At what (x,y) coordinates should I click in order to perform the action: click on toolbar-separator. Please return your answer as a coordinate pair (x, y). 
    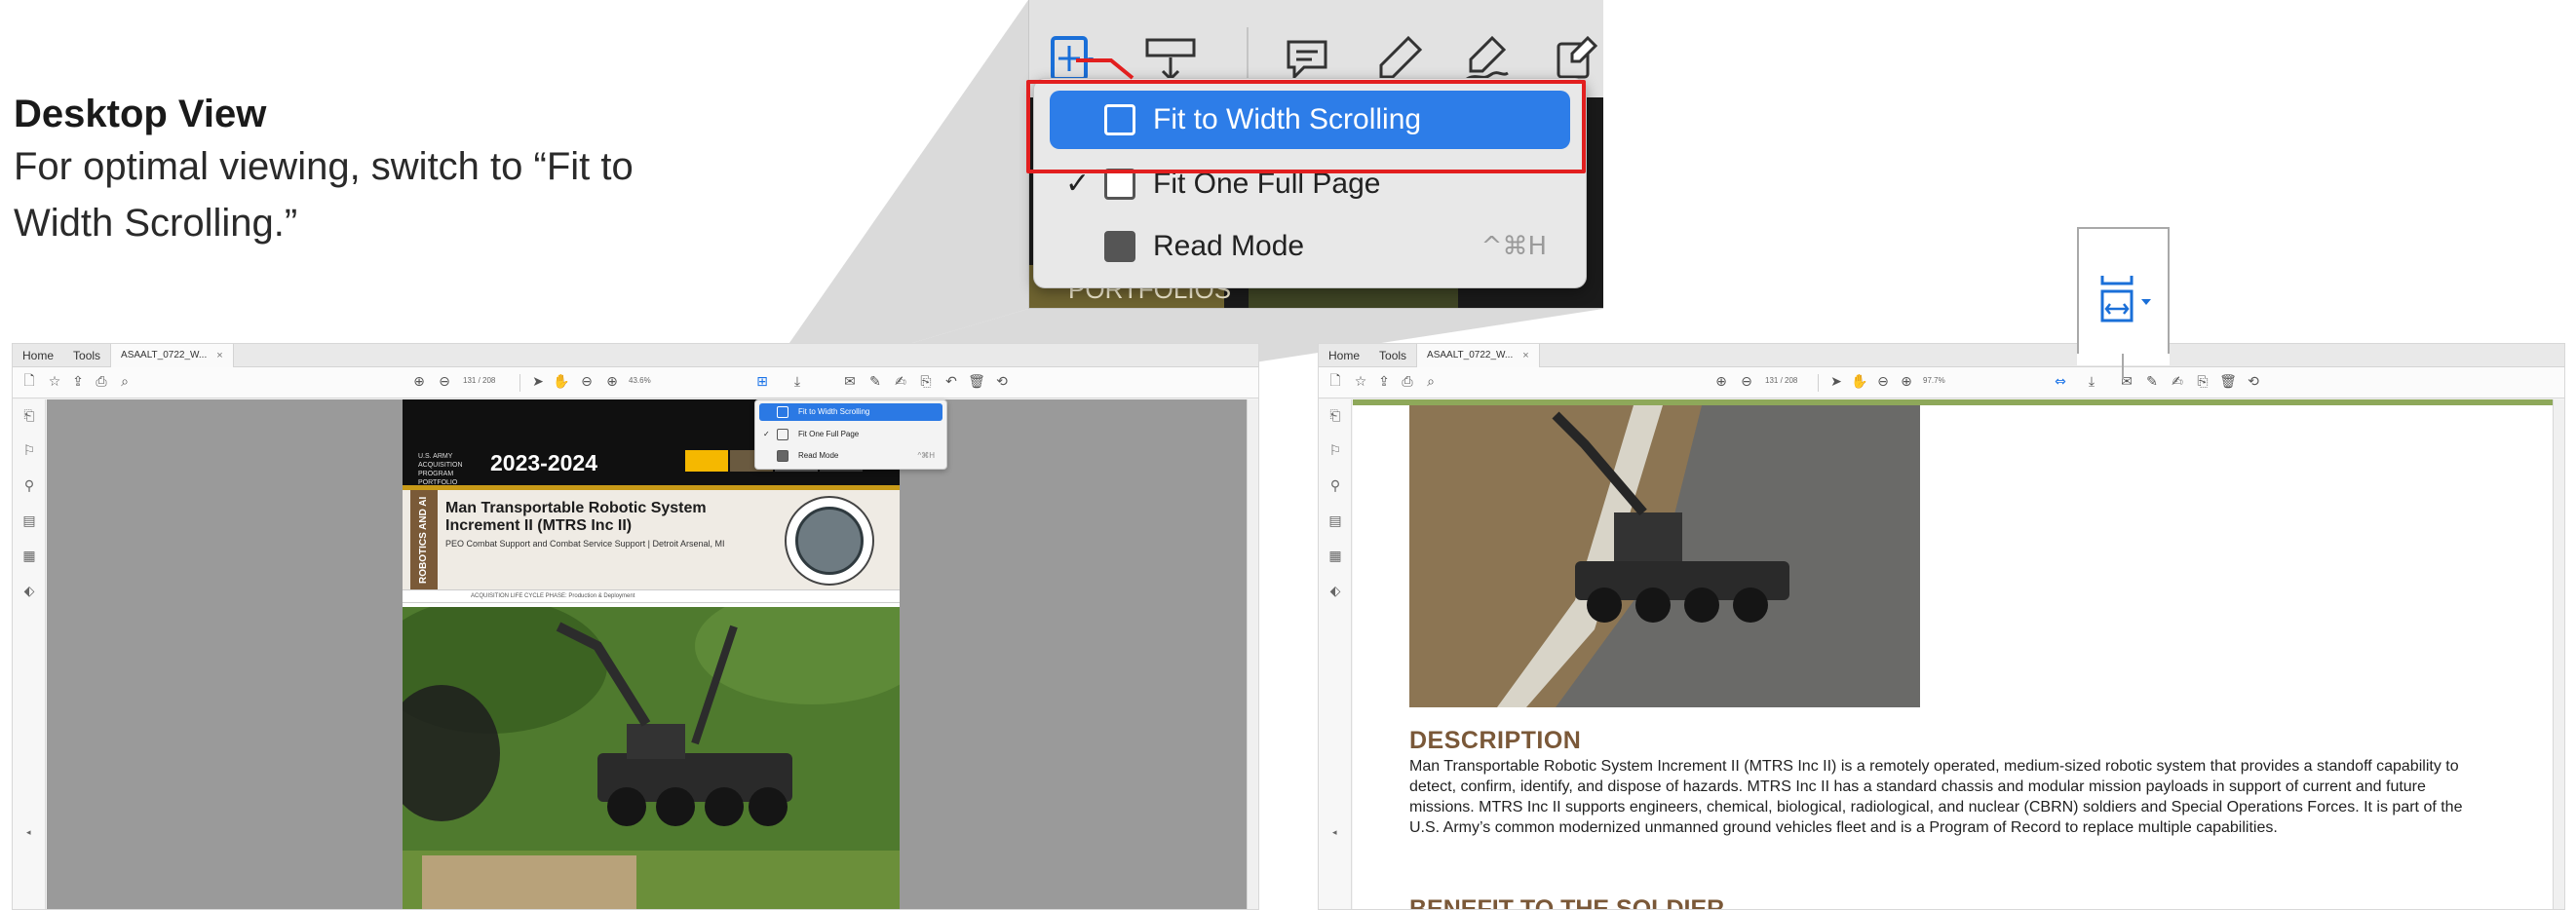
    Looking at the image, I should click on (1818, 383).